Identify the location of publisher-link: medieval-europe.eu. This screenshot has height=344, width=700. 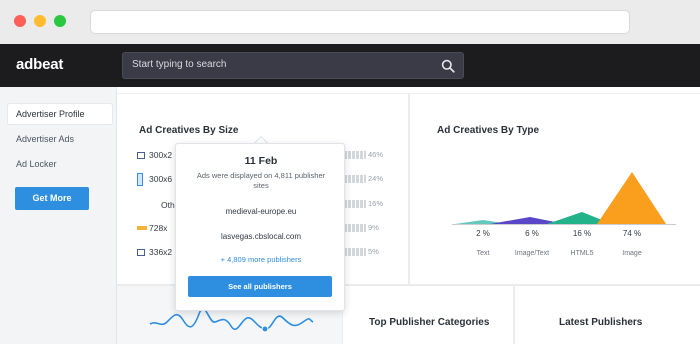
(261, 211).